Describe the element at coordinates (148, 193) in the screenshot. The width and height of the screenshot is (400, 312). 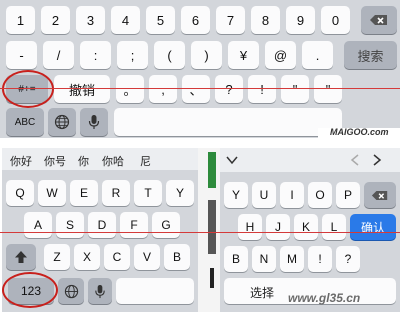
I see `letter-key: T` at that location.